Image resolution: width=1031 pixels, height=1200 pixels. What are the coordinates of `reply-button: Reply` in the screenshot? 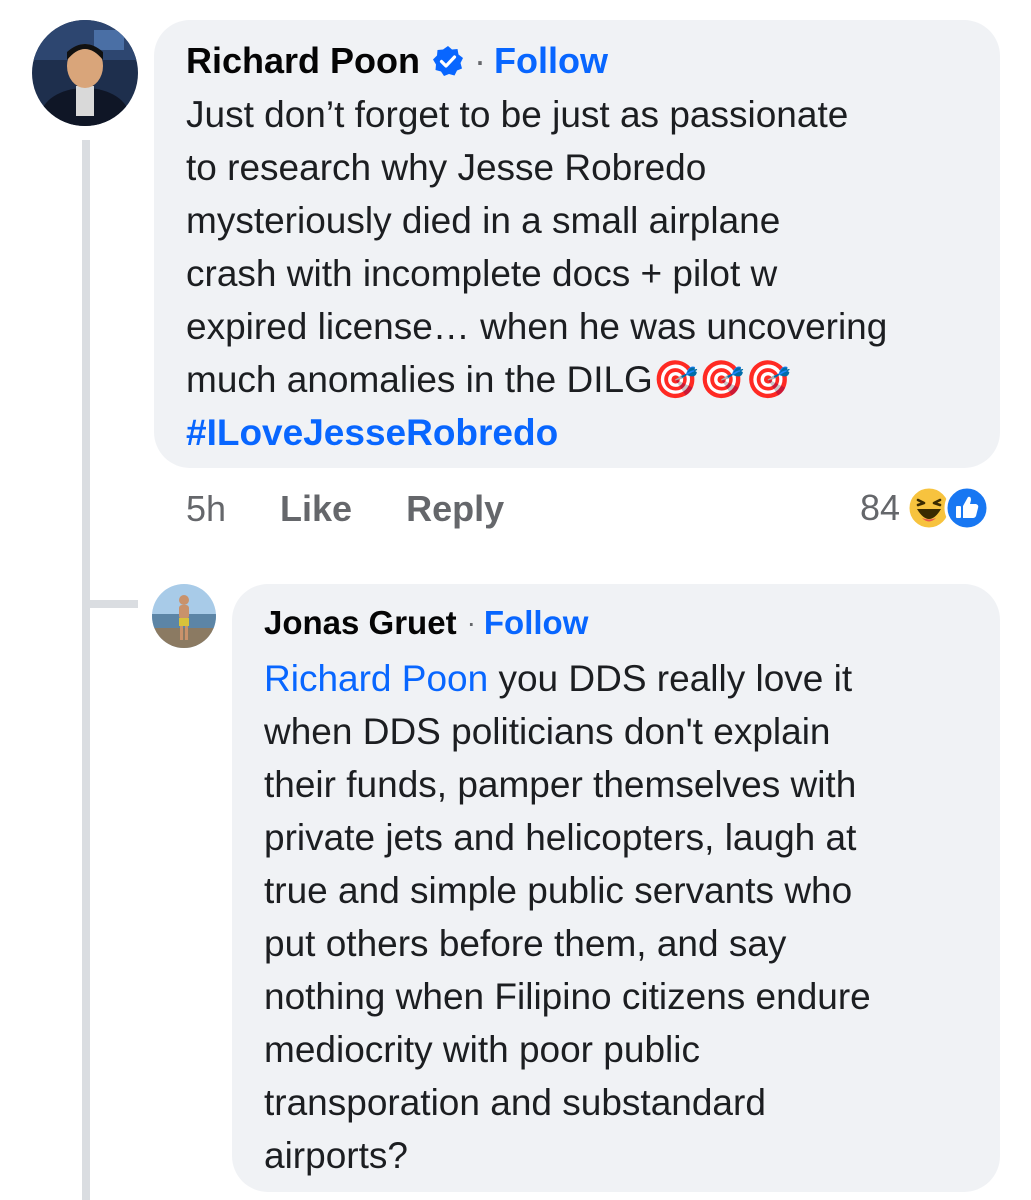 It's located at (455, 509).